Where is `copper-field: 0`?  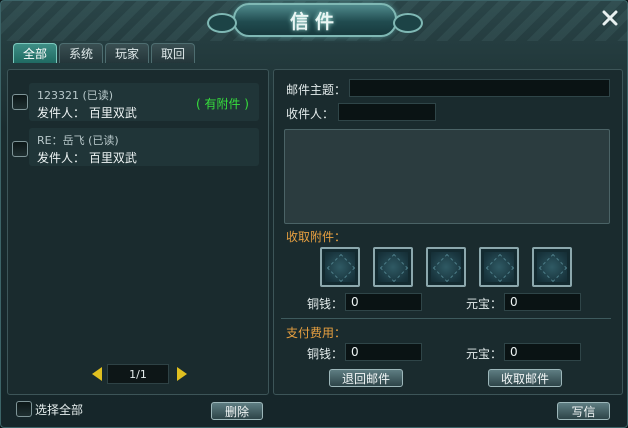 copper-field: 0 is located at coordinates (383, 302).